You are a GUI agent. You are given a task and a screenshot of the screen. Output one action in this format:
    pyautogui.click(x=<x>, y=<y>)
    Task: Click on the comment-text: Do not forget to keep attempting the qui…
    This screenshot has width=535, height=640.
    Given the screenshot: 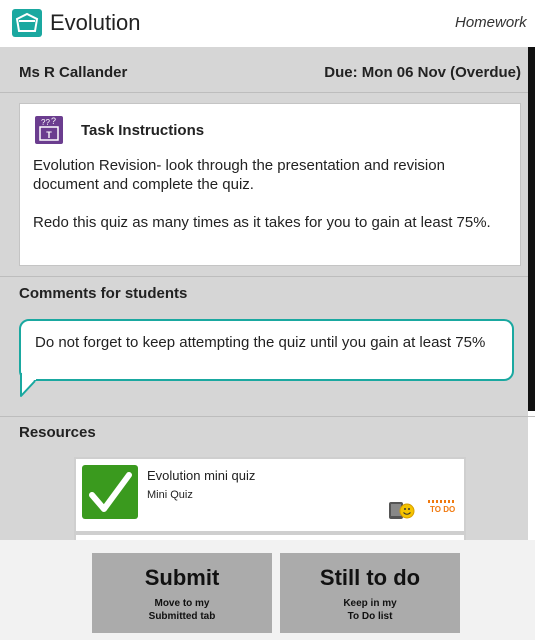 What is the action you would take?
    pyautogui.click(x=260, y=342)
    